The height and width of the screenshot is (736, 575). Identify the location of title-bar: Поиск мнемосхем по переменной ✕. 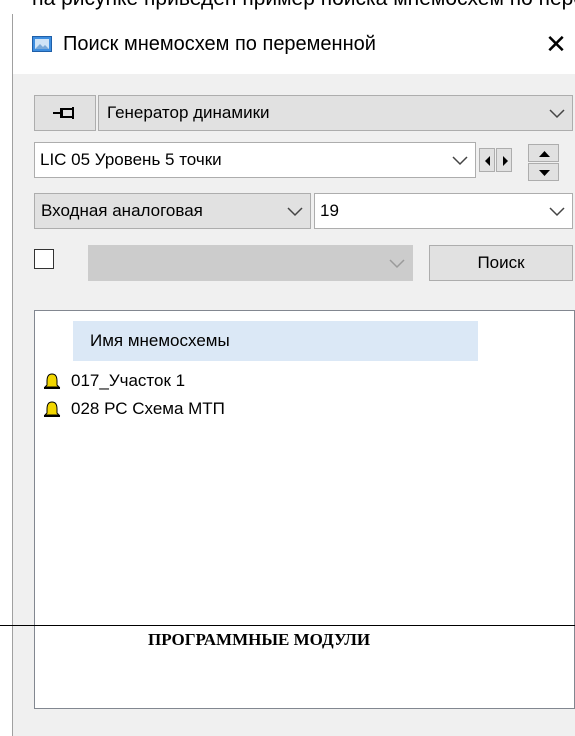
(294, 44).